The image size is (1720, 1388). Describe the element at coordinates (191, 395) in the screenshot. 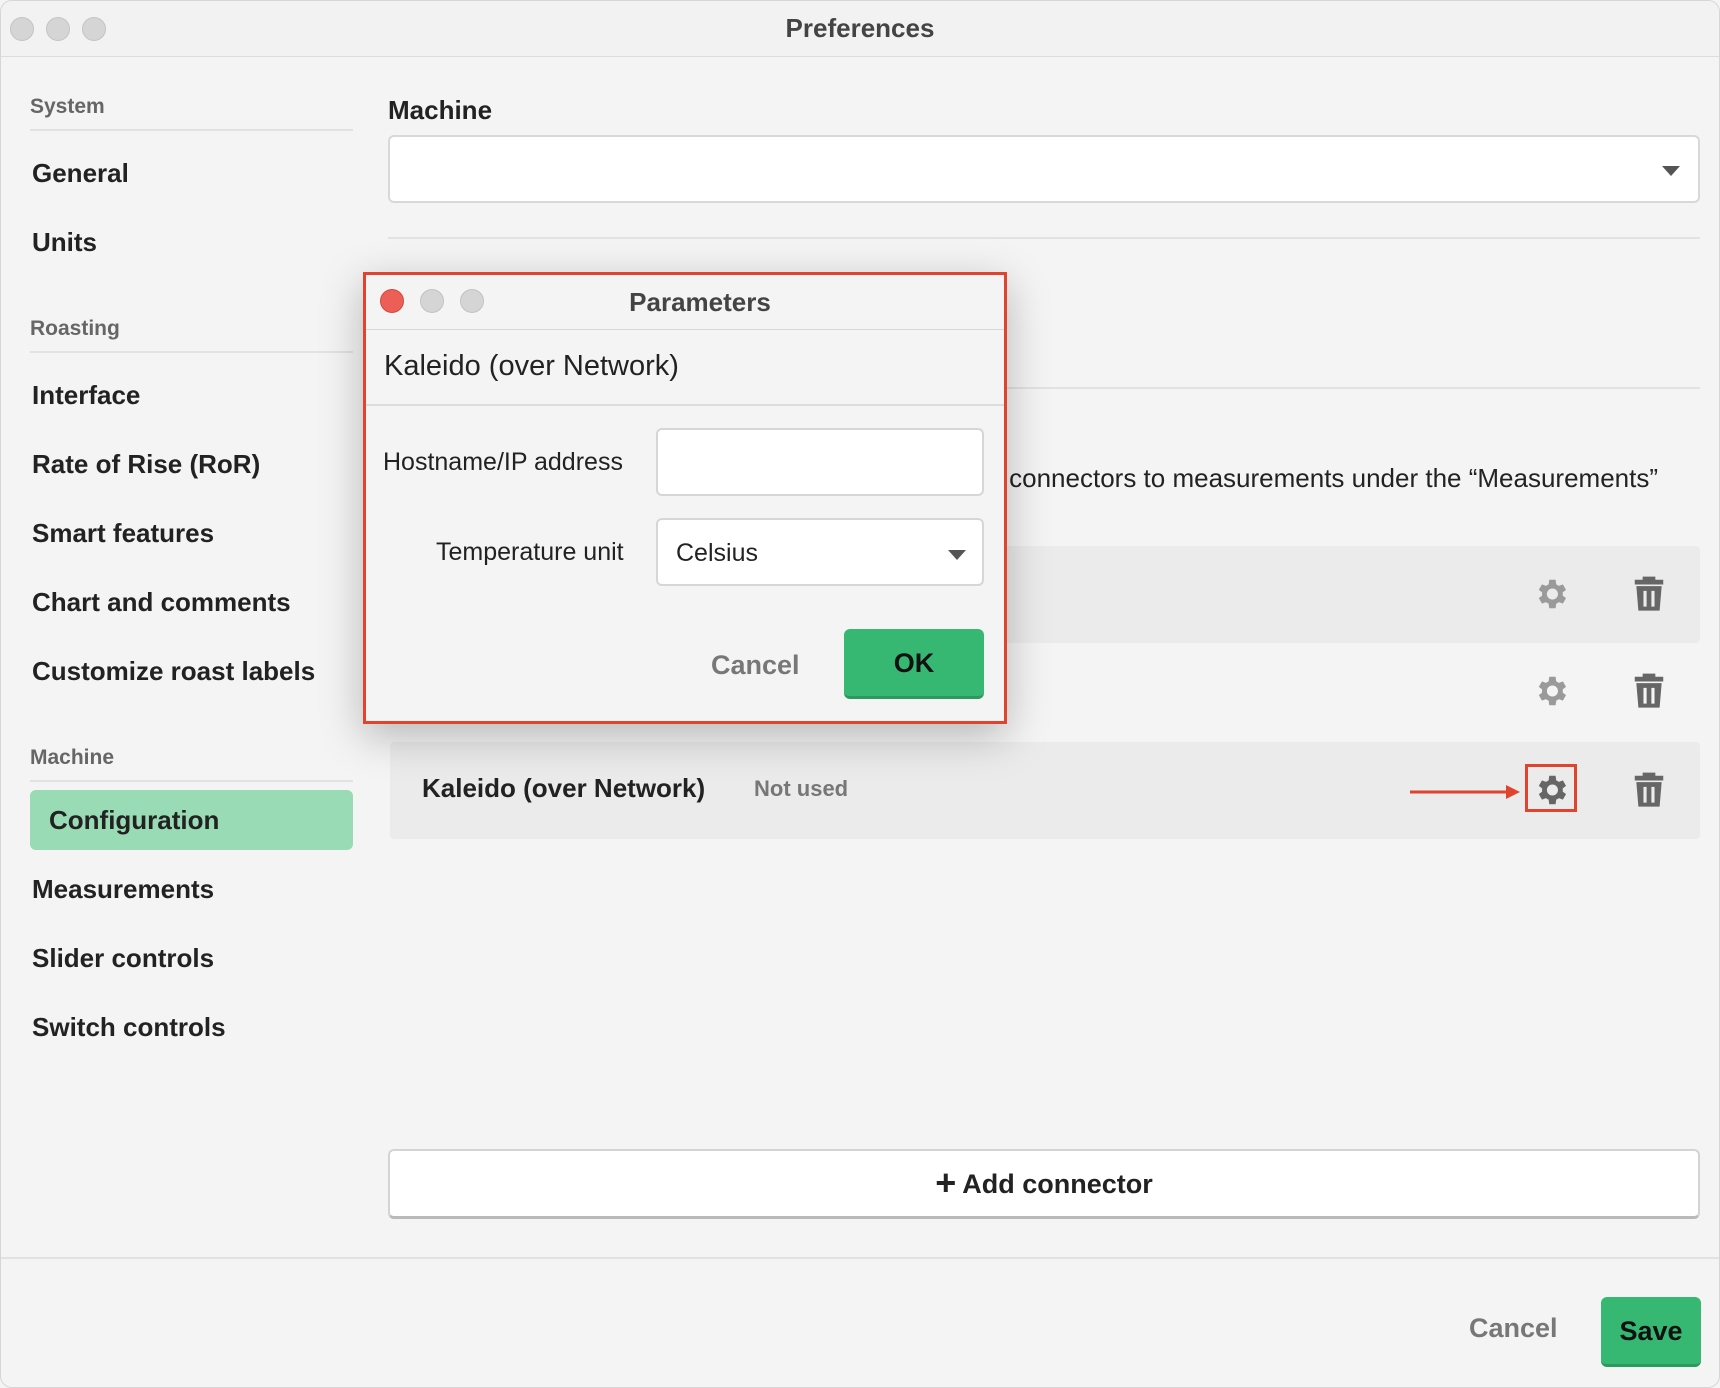

I see `sidebar-item-interface: Interface` at that location.